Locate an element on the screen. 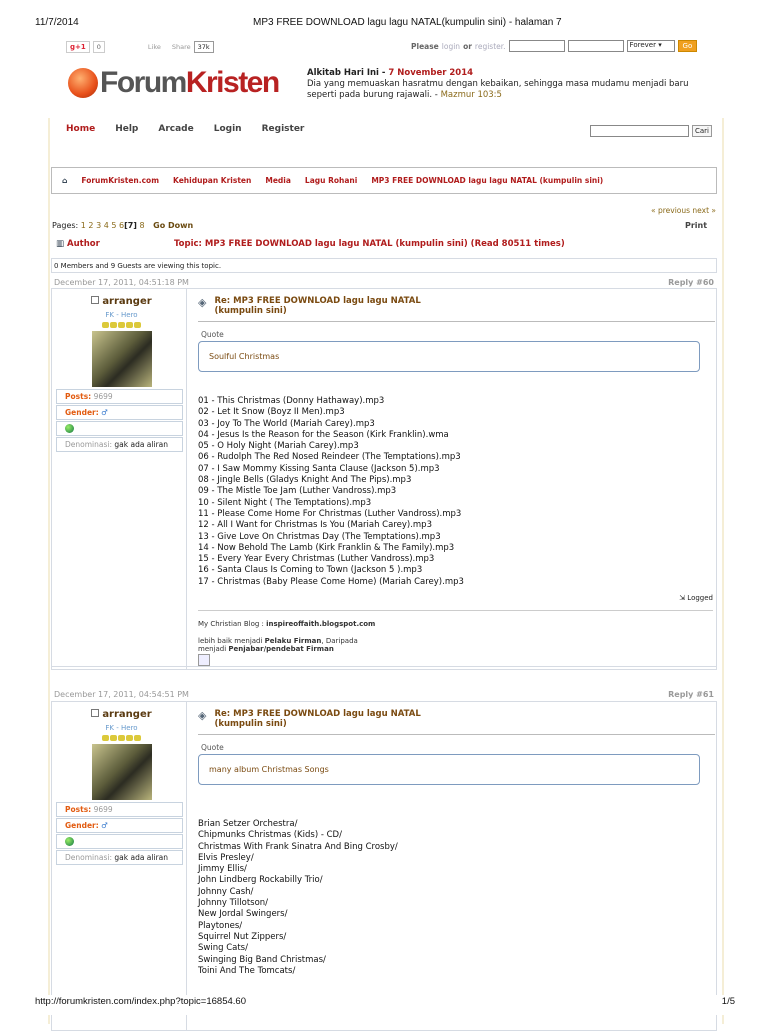 Image resolution: width=768 pixels, height=1031 pixels. breadcrumb-item: Kehidupan Kristen is located at coordinates (212, 180).